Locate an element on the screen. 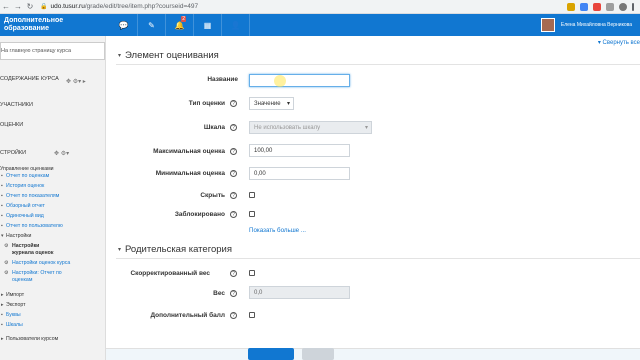 The width and height of the screenshot is (640, 360). cancel-button is located at coordinates (318, 354).